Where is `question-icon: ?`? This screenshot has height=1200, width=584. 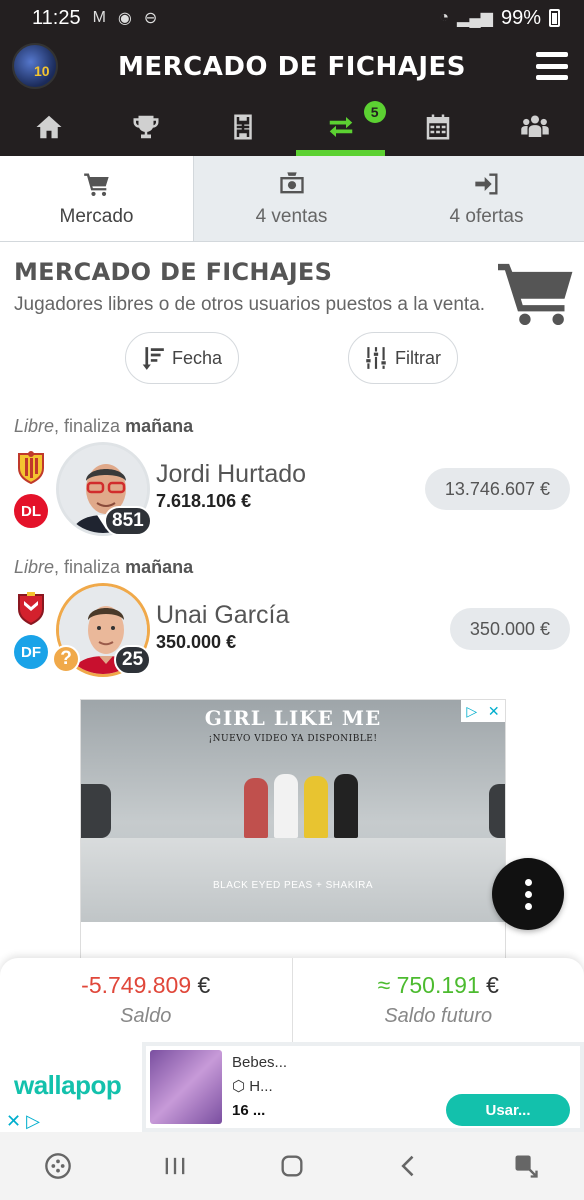
question-icon: ? is located at coordinates (66, 659).